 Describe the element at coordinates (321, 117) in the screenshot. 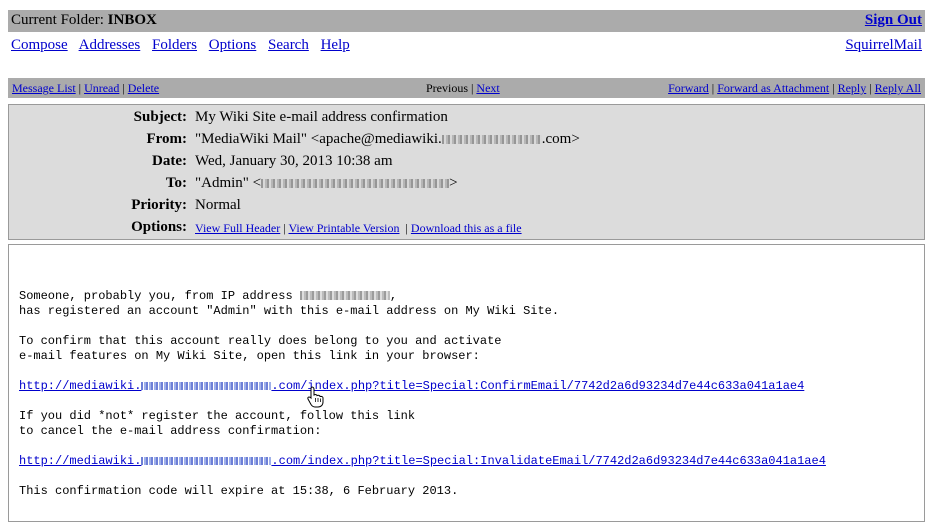

I see `subject-value: My Wiki Site e-mail address confirmation` at that location.